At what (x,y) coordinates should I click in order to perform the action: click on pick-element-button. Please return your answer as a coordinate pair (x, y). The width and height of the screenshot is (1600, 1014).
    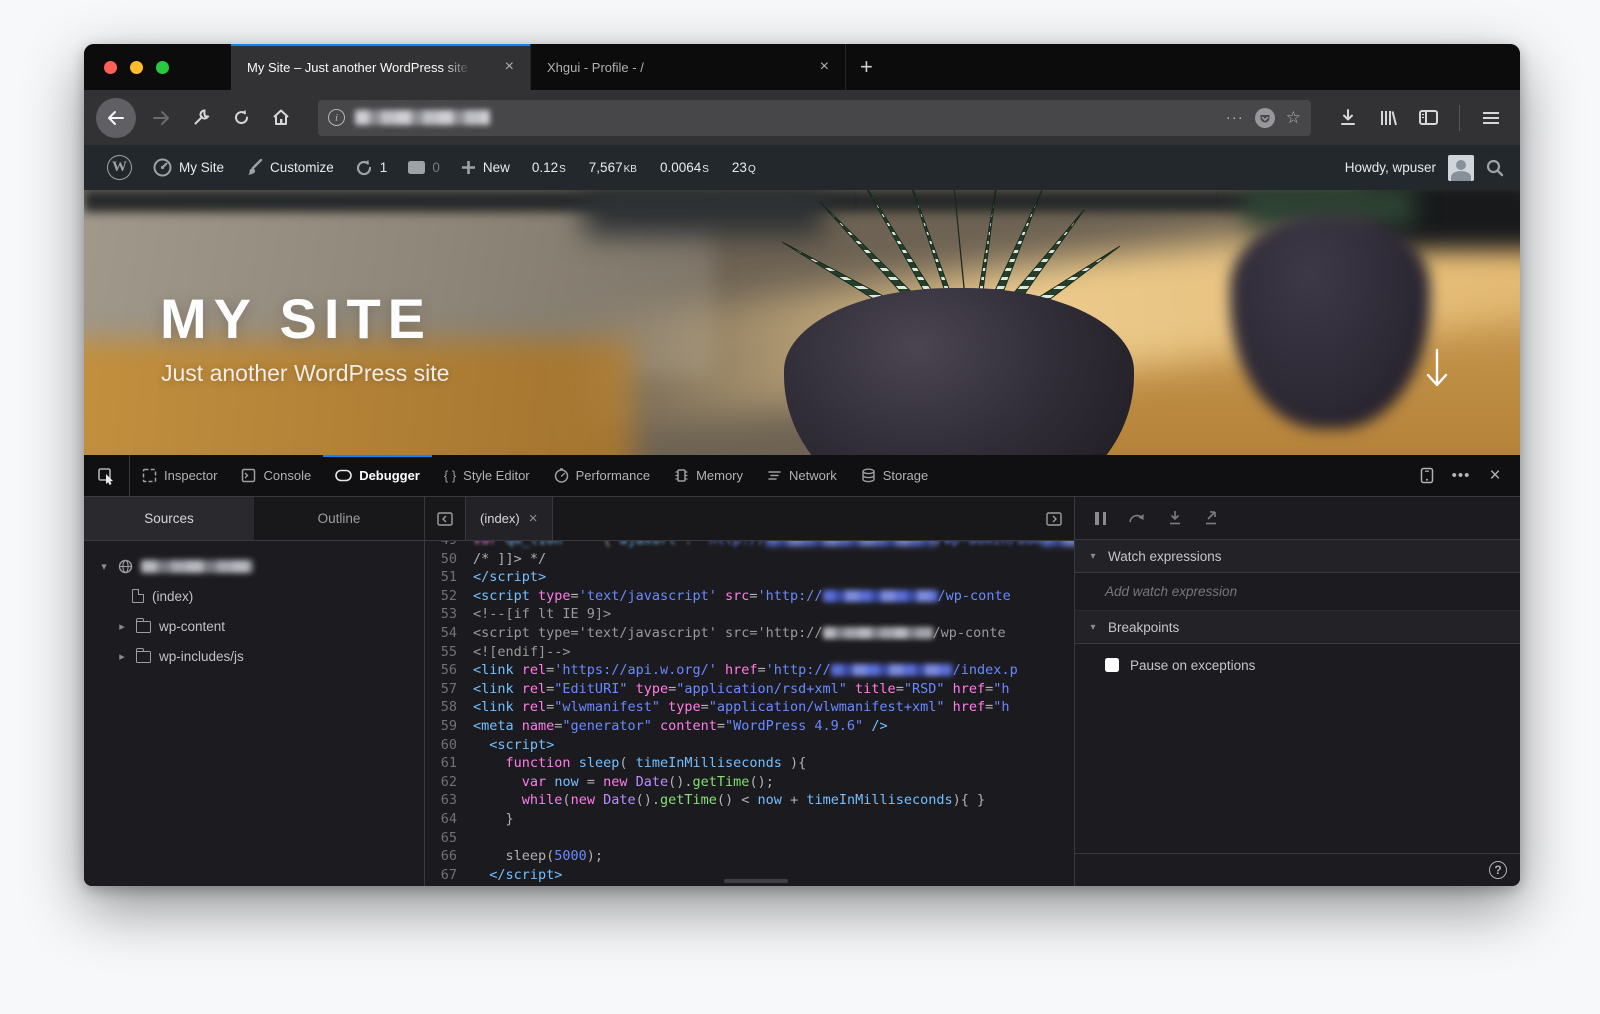
    Looking at the image, I should click on (107, 475).